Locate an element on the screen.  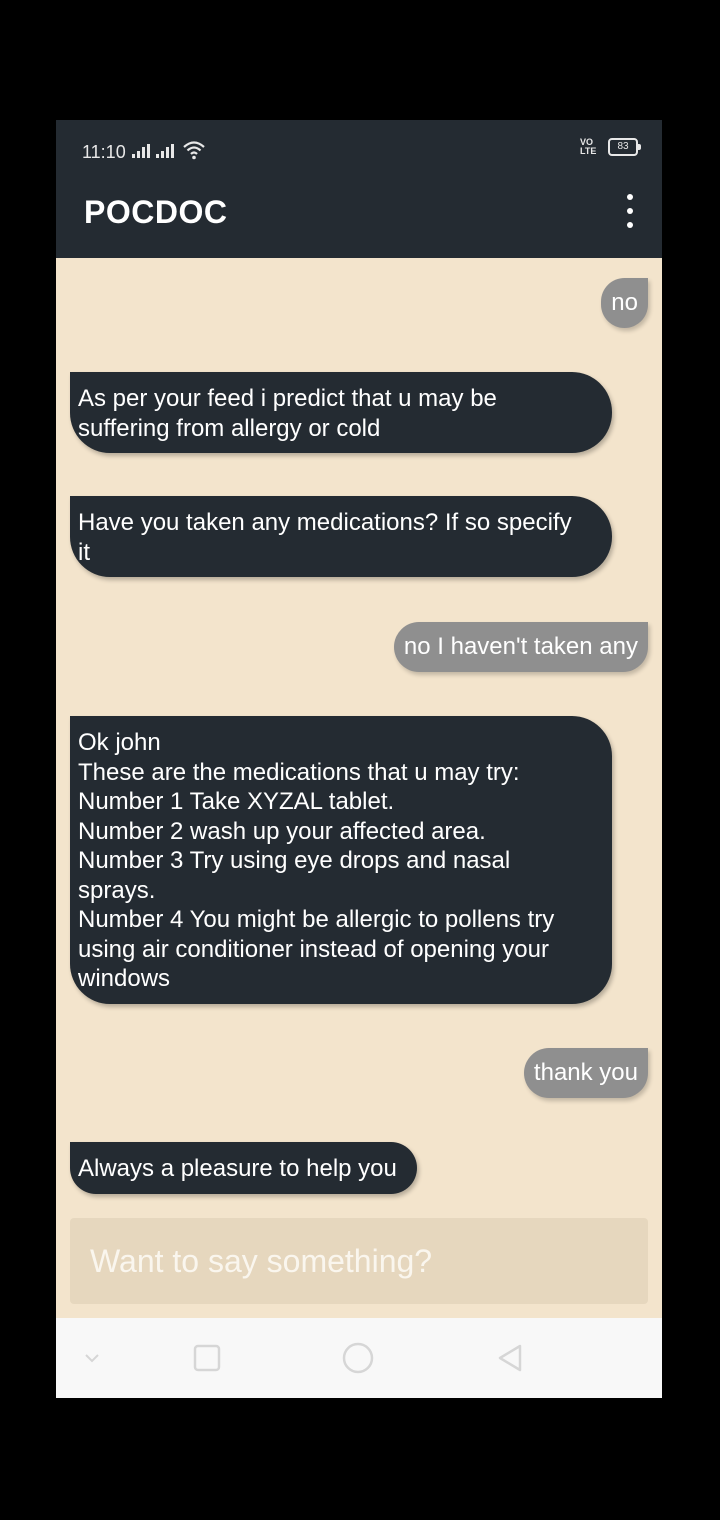
nav-back-icon is located at coordinates (510, 1358).